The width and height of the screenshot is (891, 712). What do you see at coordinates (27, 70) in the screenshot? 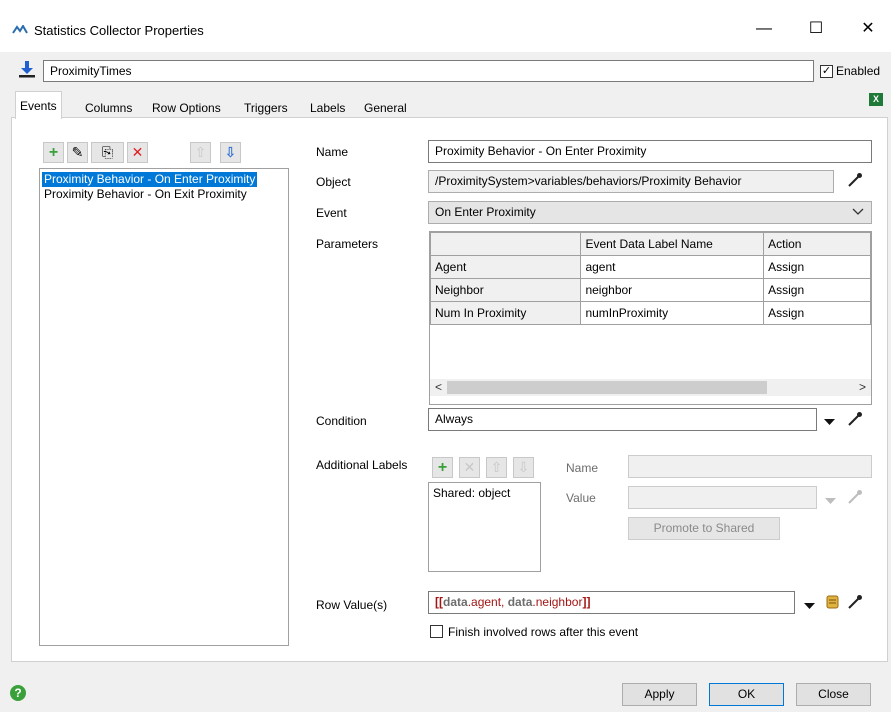
I see `download-icon` at bounding box center [27, 70].